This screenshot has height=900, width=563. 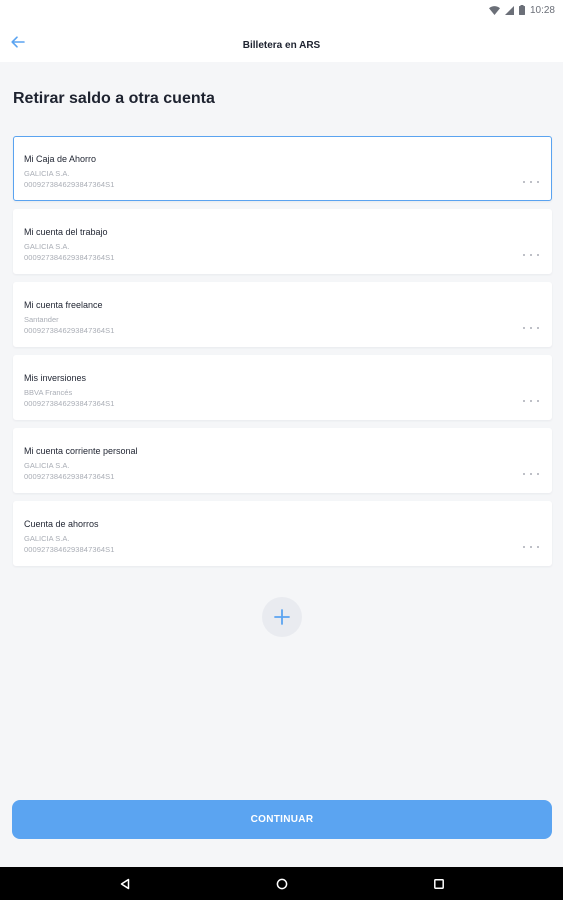 I want to click on recents-square-icon, so click(x=439, y=884).